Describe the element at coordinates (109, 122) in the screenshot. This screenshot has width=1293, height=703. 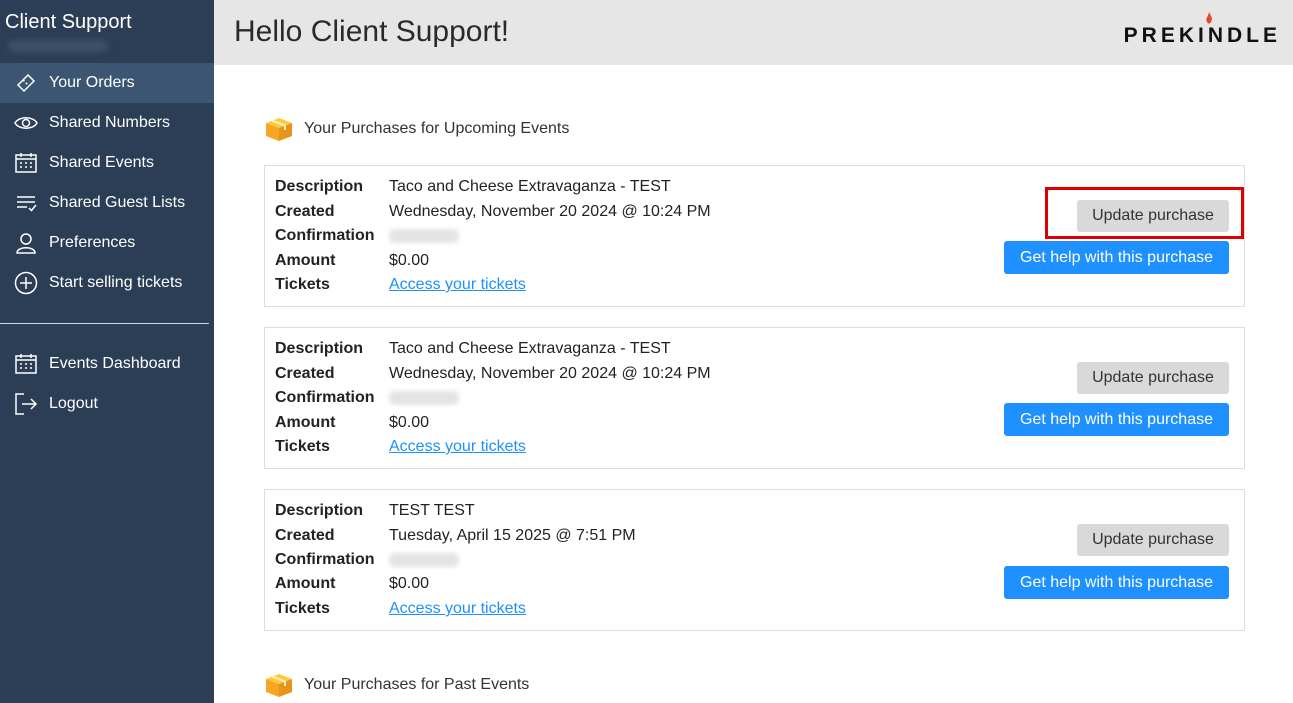
I see `sidebar-item-label: Shared Numbers` at that location.